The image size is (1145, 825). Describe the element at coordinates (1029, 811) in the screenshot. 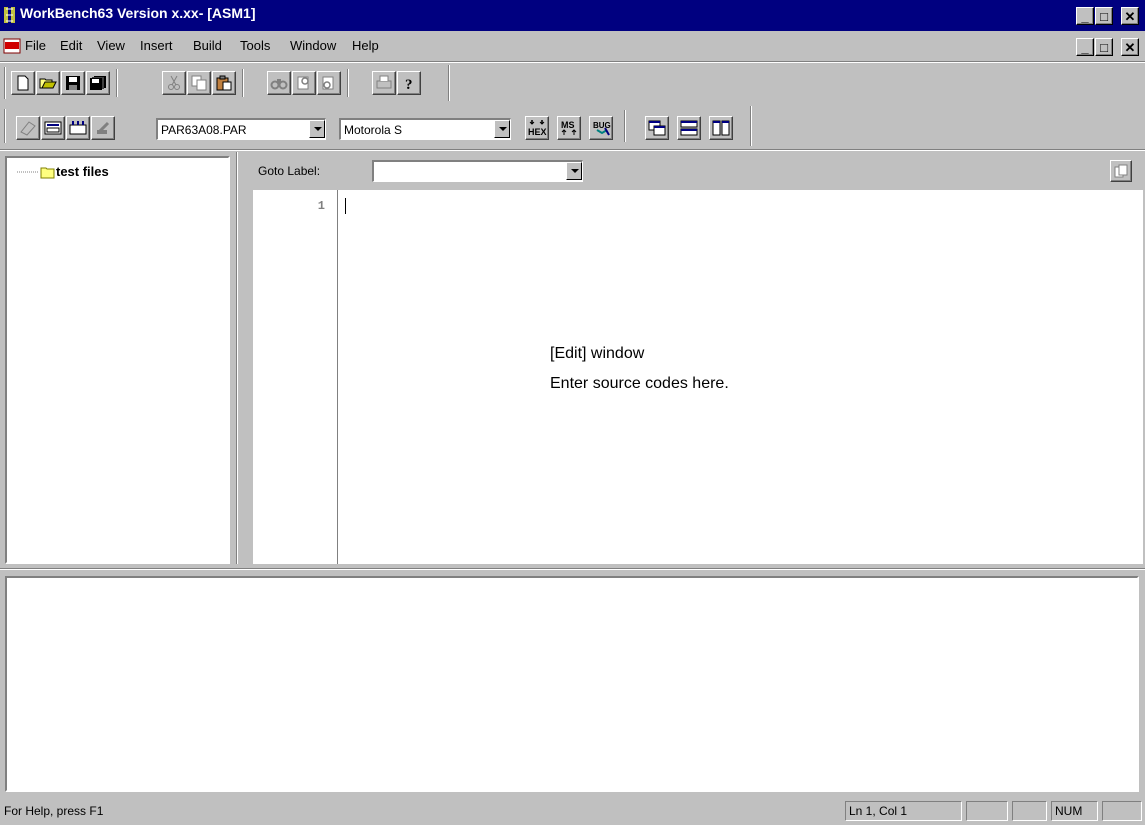

I see `status-pane-ovr` at that location.